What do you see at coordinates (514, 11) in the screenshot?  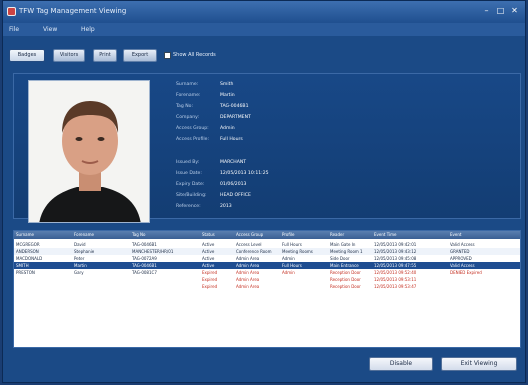 I see `close-button: ✕` at bounding box center [514, 11].